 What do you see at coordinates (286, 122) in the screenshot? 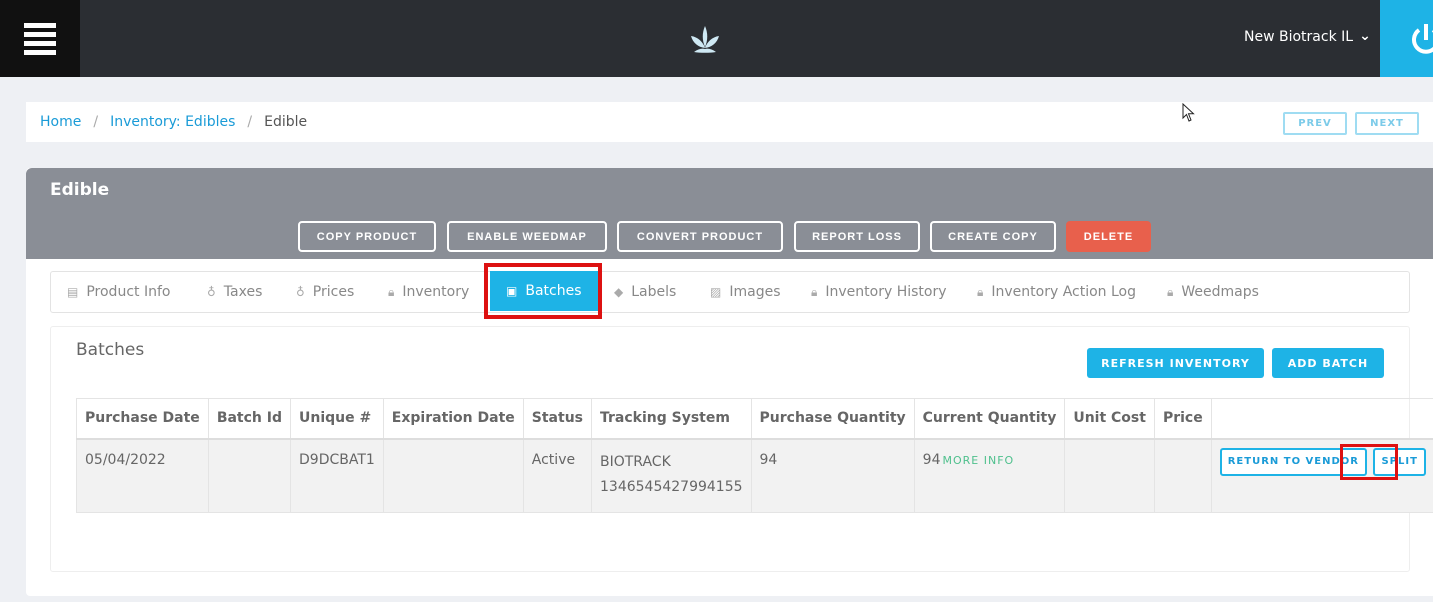
I see `breadcrumb-current: Edible` at bounding box center [286, 122].